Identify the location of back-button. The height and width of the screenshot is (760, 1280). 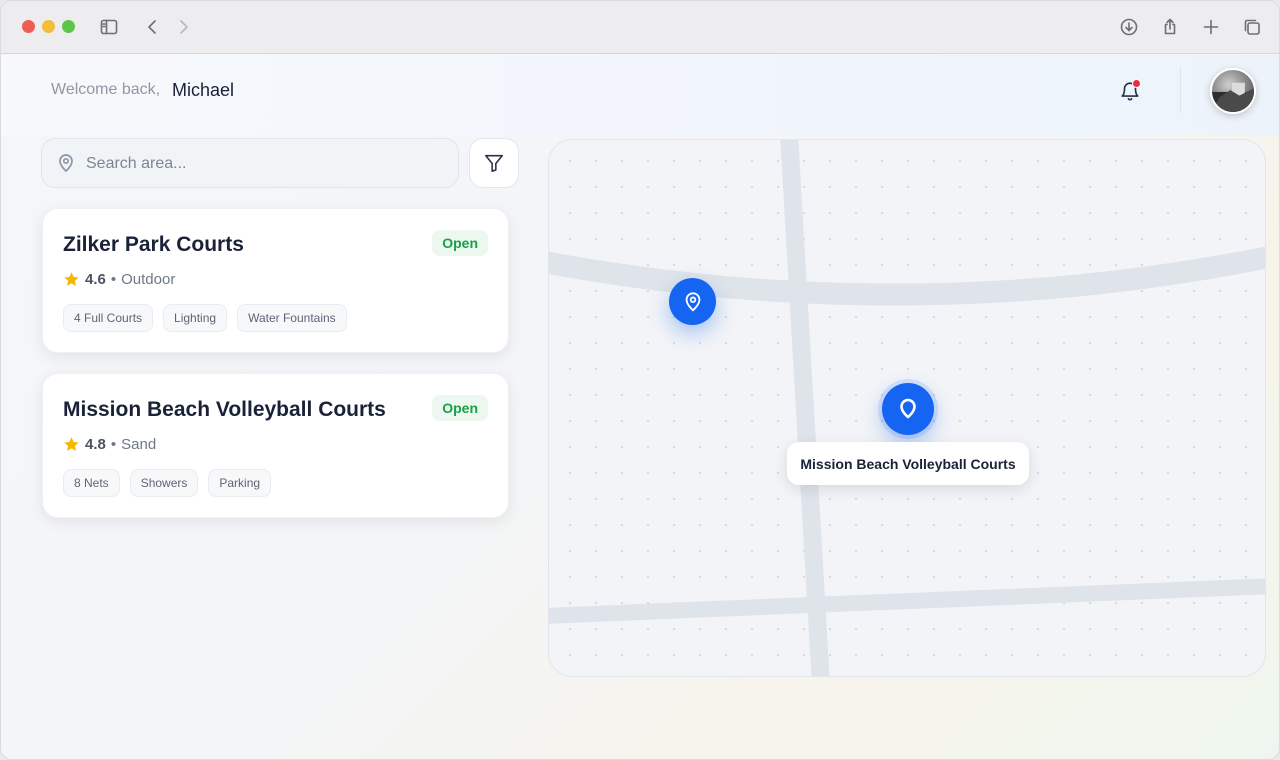
(152, 27).